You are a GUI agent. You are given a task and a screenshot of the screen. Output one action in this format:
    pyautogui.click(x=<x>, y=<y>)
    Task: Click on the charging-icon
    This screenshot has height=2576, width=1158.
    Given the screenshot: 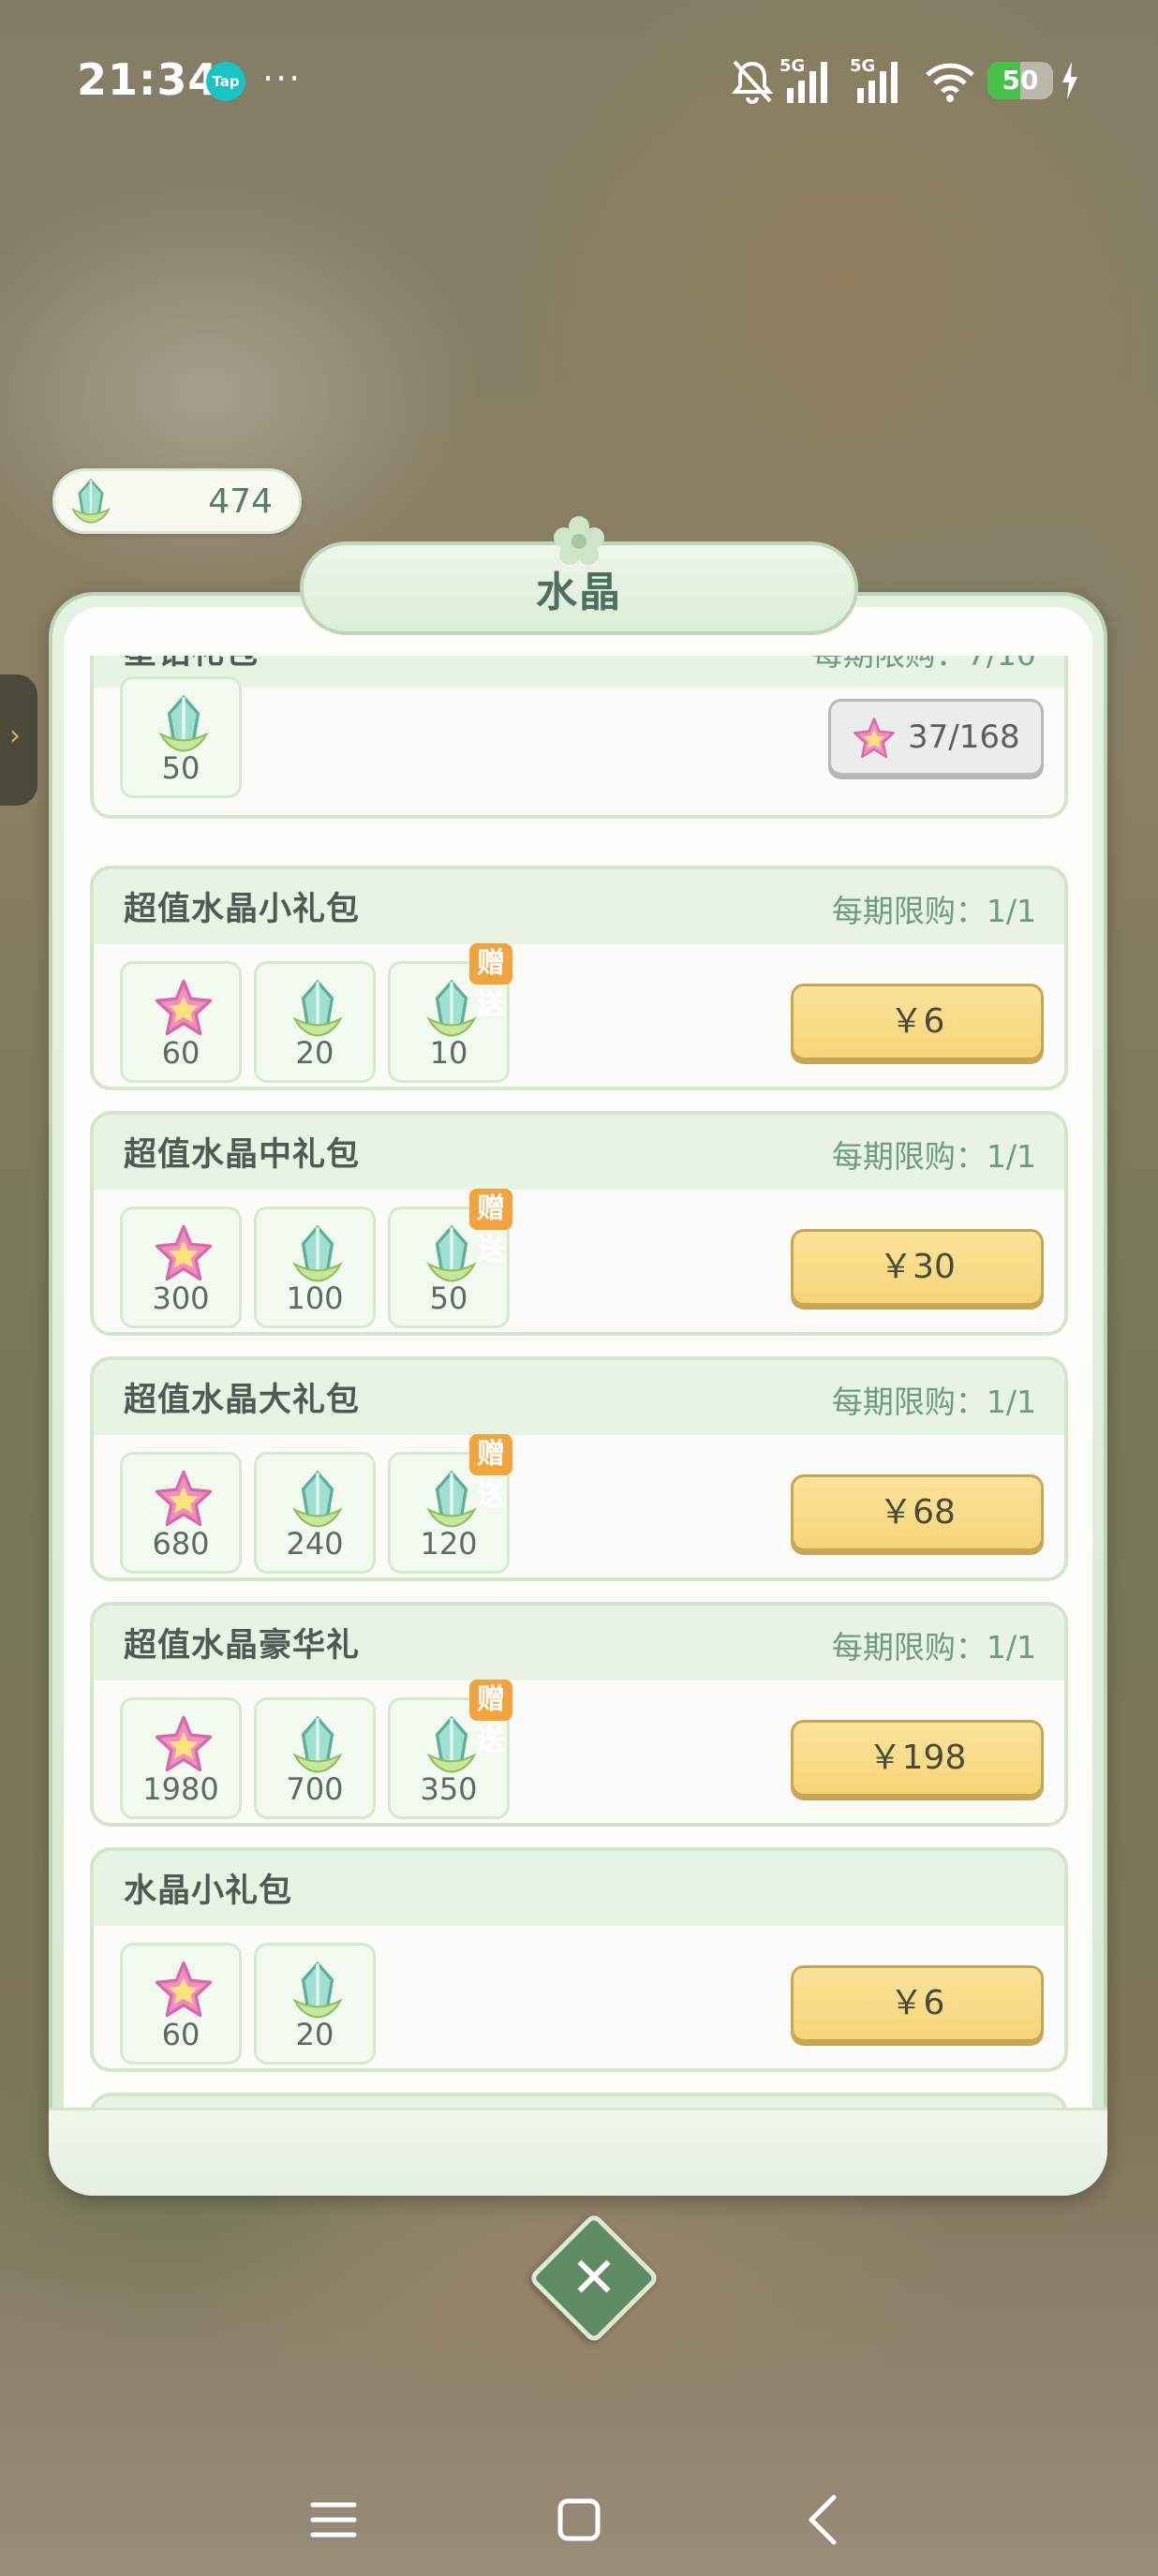 What is the action you would take?
    pyautogui.click(x=1069, y=80)
    